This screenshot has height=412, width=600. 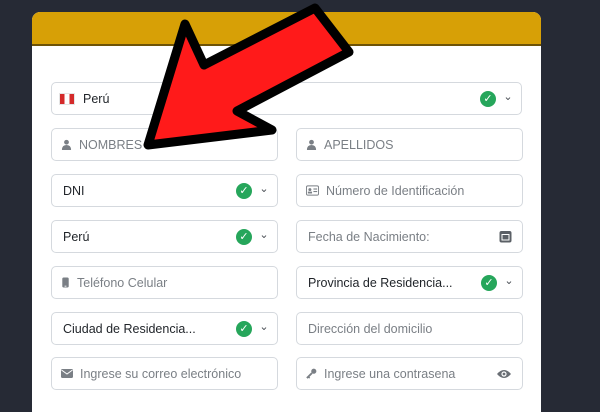 I want to click on document-type-value: DNI, so click(x=74, y=190).